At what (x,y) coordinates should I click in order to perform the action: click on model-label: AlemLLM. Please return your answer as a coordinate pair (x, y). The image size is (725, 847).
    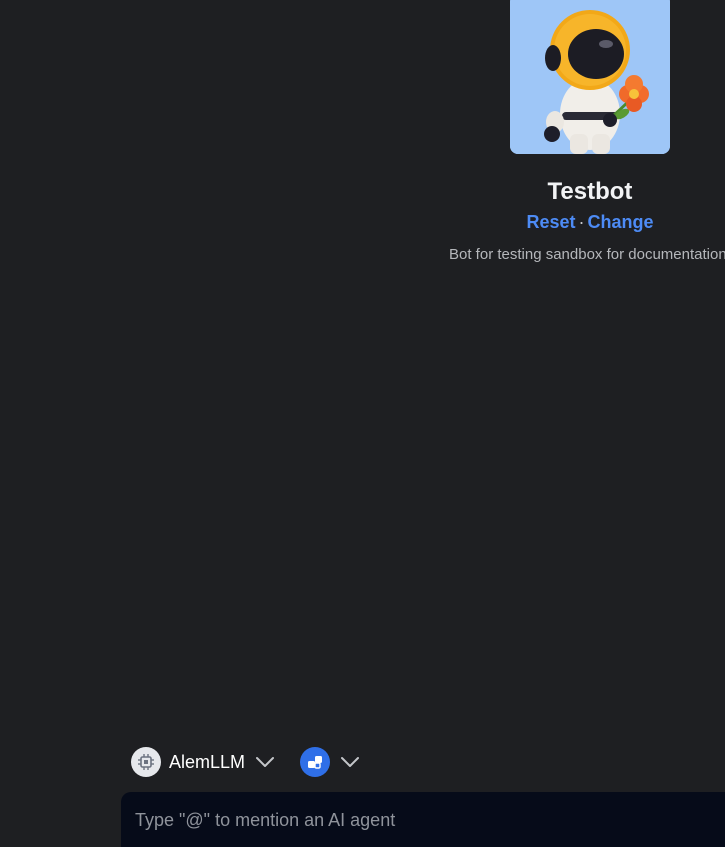
    Looking at the image, I should click on (207, 761).